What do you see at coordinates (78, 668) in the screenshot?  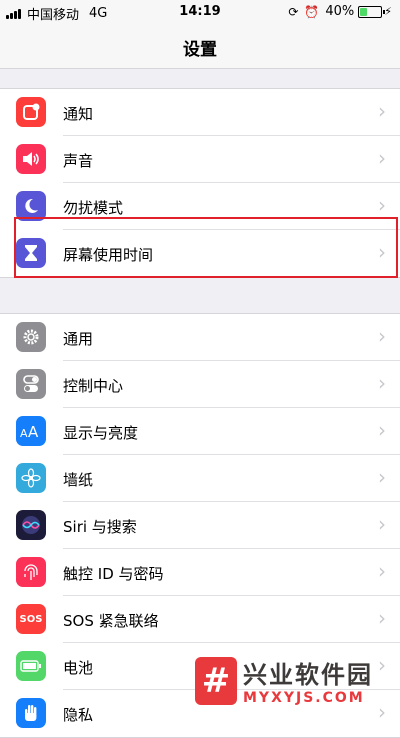 I see `row-label: 电池` at bounding box center [78, 668].